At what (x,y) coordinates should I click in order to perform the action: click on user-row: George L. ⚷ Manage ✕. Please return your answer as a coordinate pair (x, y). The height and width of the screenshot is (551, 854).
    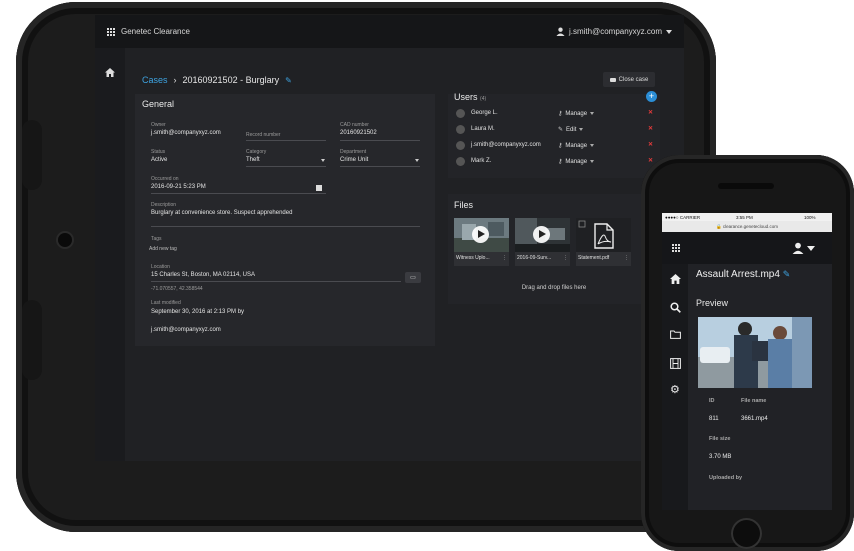
    Looking at the image, I should click on (556, 114).